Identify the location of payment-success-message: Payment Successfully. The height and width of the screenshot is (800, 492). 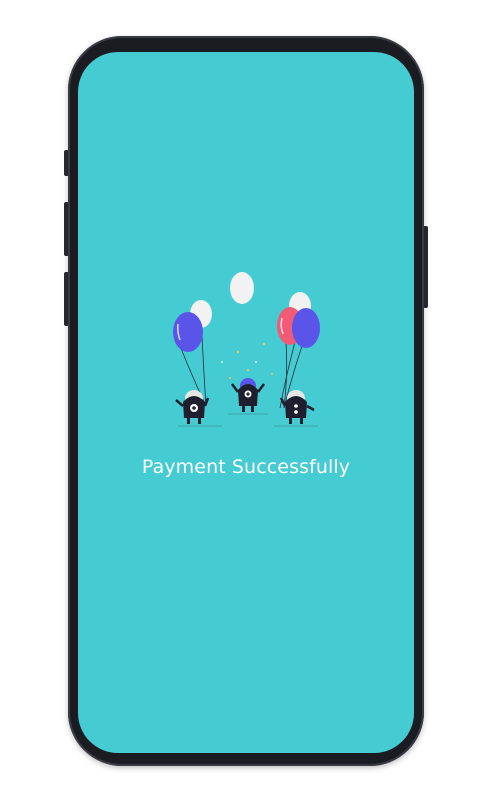
(246, 467).